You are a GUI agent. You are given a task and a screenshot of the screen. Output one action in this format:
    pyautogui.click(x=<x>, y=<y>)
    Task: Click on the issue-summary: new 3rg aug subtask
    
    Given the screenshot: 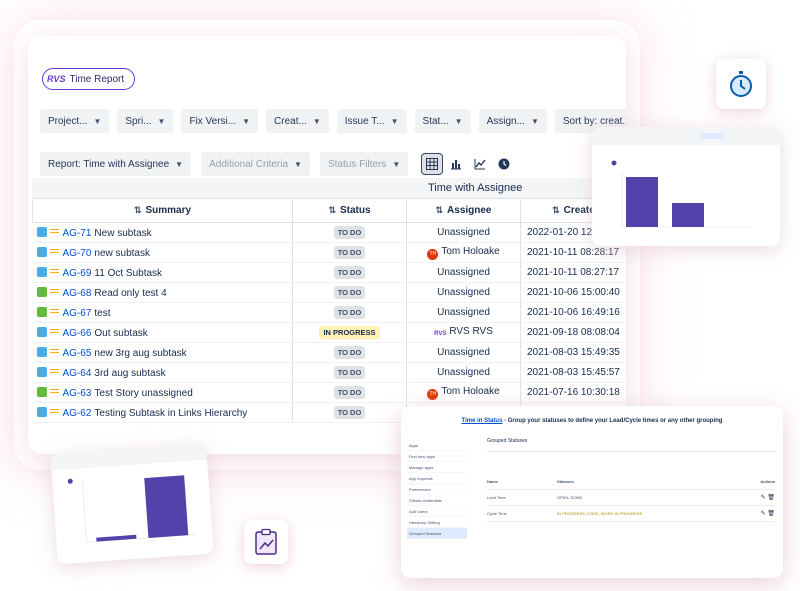 What is the action you would take?
    pyautogui.click(x=140, y=353)
    